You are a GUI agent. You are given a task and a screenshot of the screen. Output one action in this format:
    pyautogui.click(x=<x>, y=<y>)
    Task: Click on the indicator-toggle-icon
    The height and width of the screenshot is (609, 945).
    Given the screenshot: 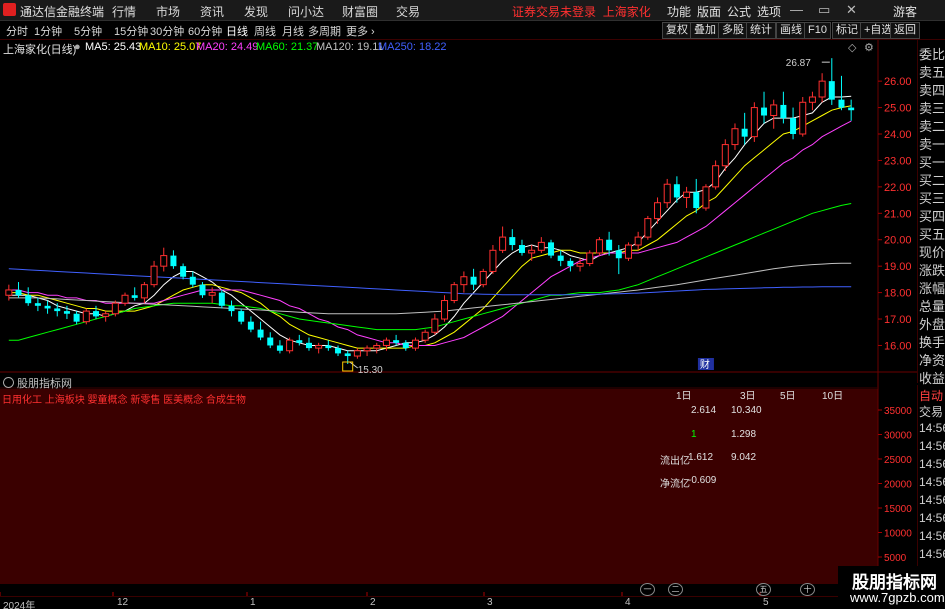 What is the action you would take?
    pyautogui.click(x=8, y=382)
    